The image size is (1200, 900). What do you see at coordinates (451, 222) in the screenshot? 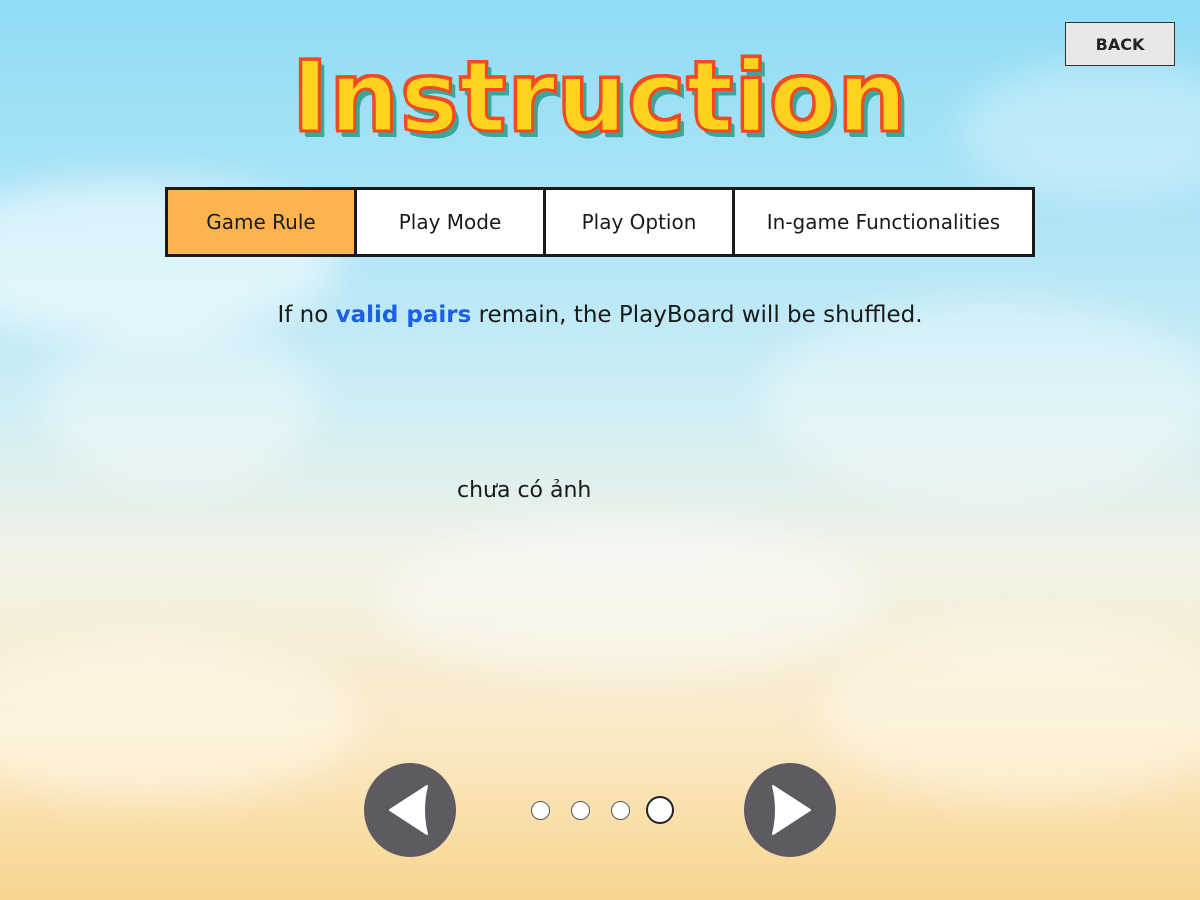
I see `tab-play-mode: Play Mode` at bounding box center [451, 222].